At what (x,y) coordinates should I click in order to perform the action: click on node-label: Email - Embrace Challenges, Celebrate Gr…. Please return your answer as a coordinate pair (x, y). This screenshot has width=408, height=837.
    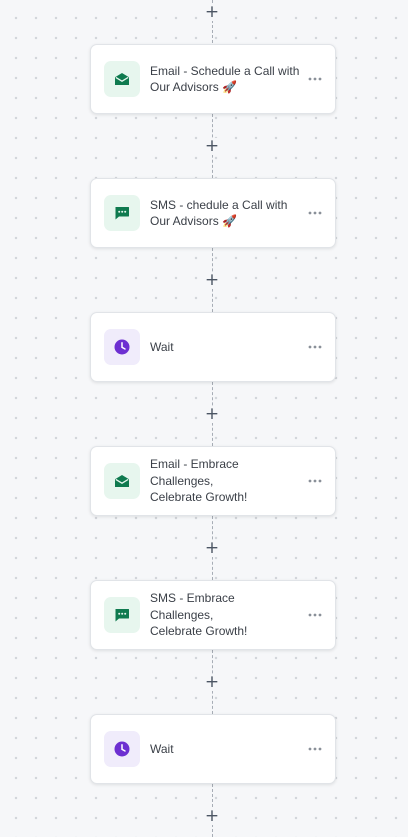
    Looking at the image, I should click on (199, 481).